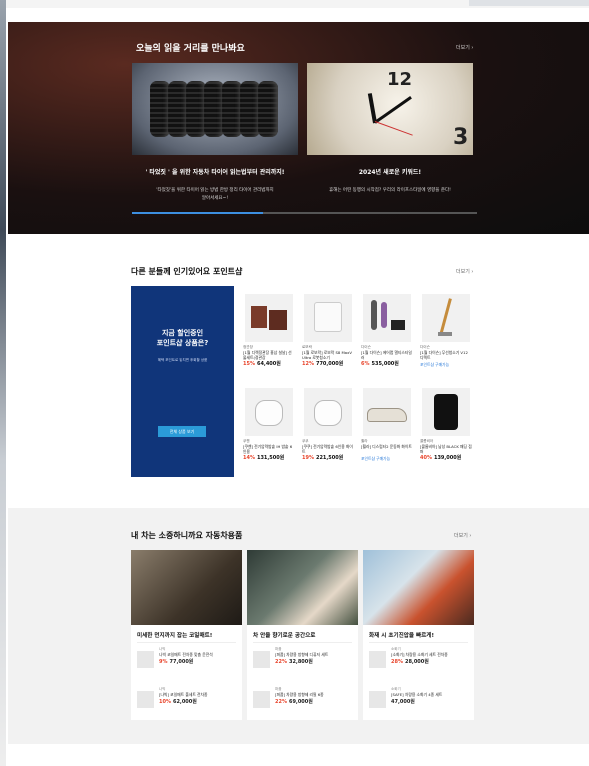  I want to click on car-product-item: 나빅 나빅 코일매트 전차종 맞춤 운전석 9% 77,000원, so click(186, 665).